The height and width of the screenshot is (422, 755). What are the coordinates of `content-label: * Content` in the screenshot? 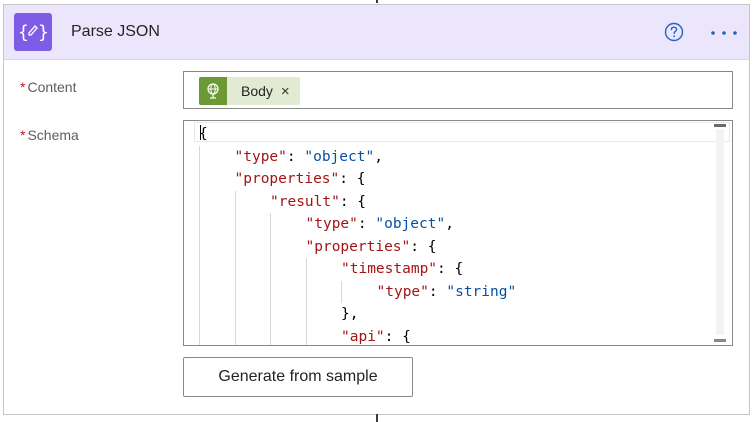 It's located at (48, 87).